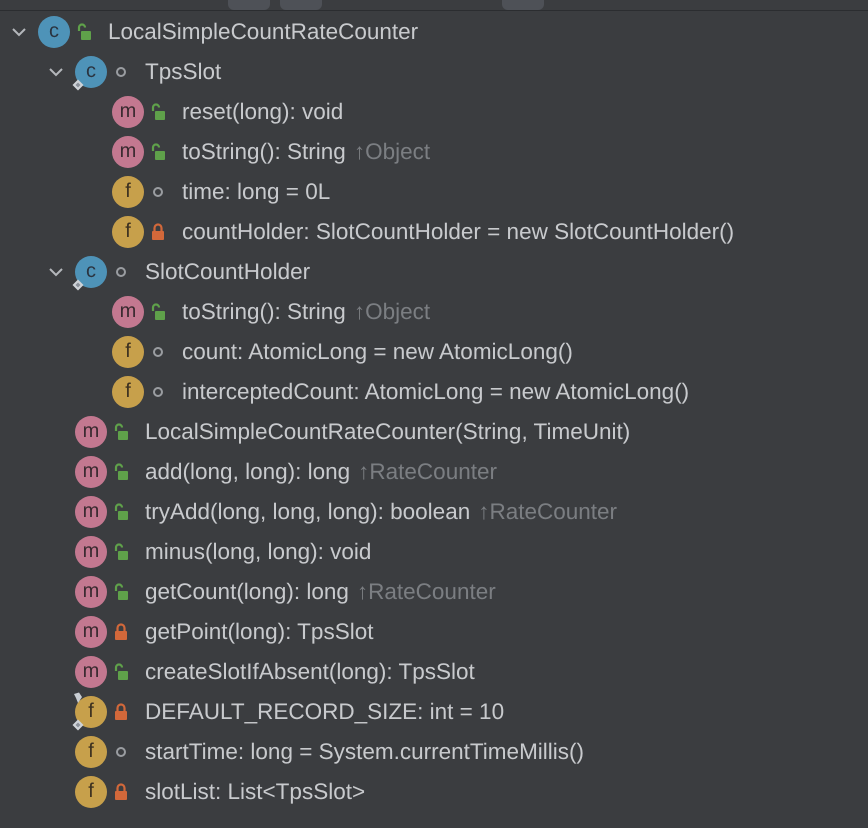 The width and height of the screenshot is (868, 828). I want to click on member-label: reset(long): void, so click(263, 112).